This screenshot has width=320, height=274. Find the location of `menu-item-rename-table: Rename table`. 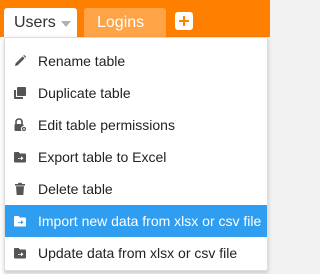

menu-item-rename-table: Rename table is located at coordinates (136, 61).